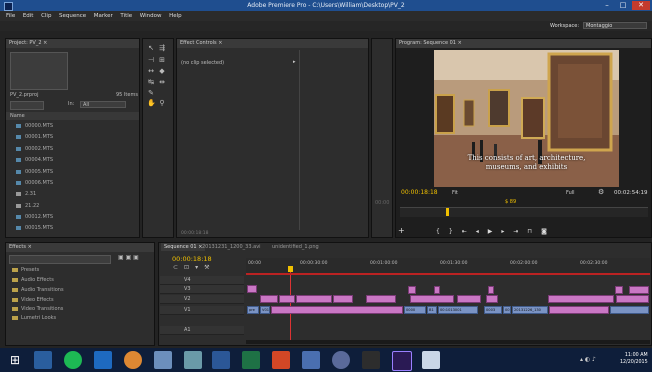  I want to click on v1-clip: pre, so click(253, 310).